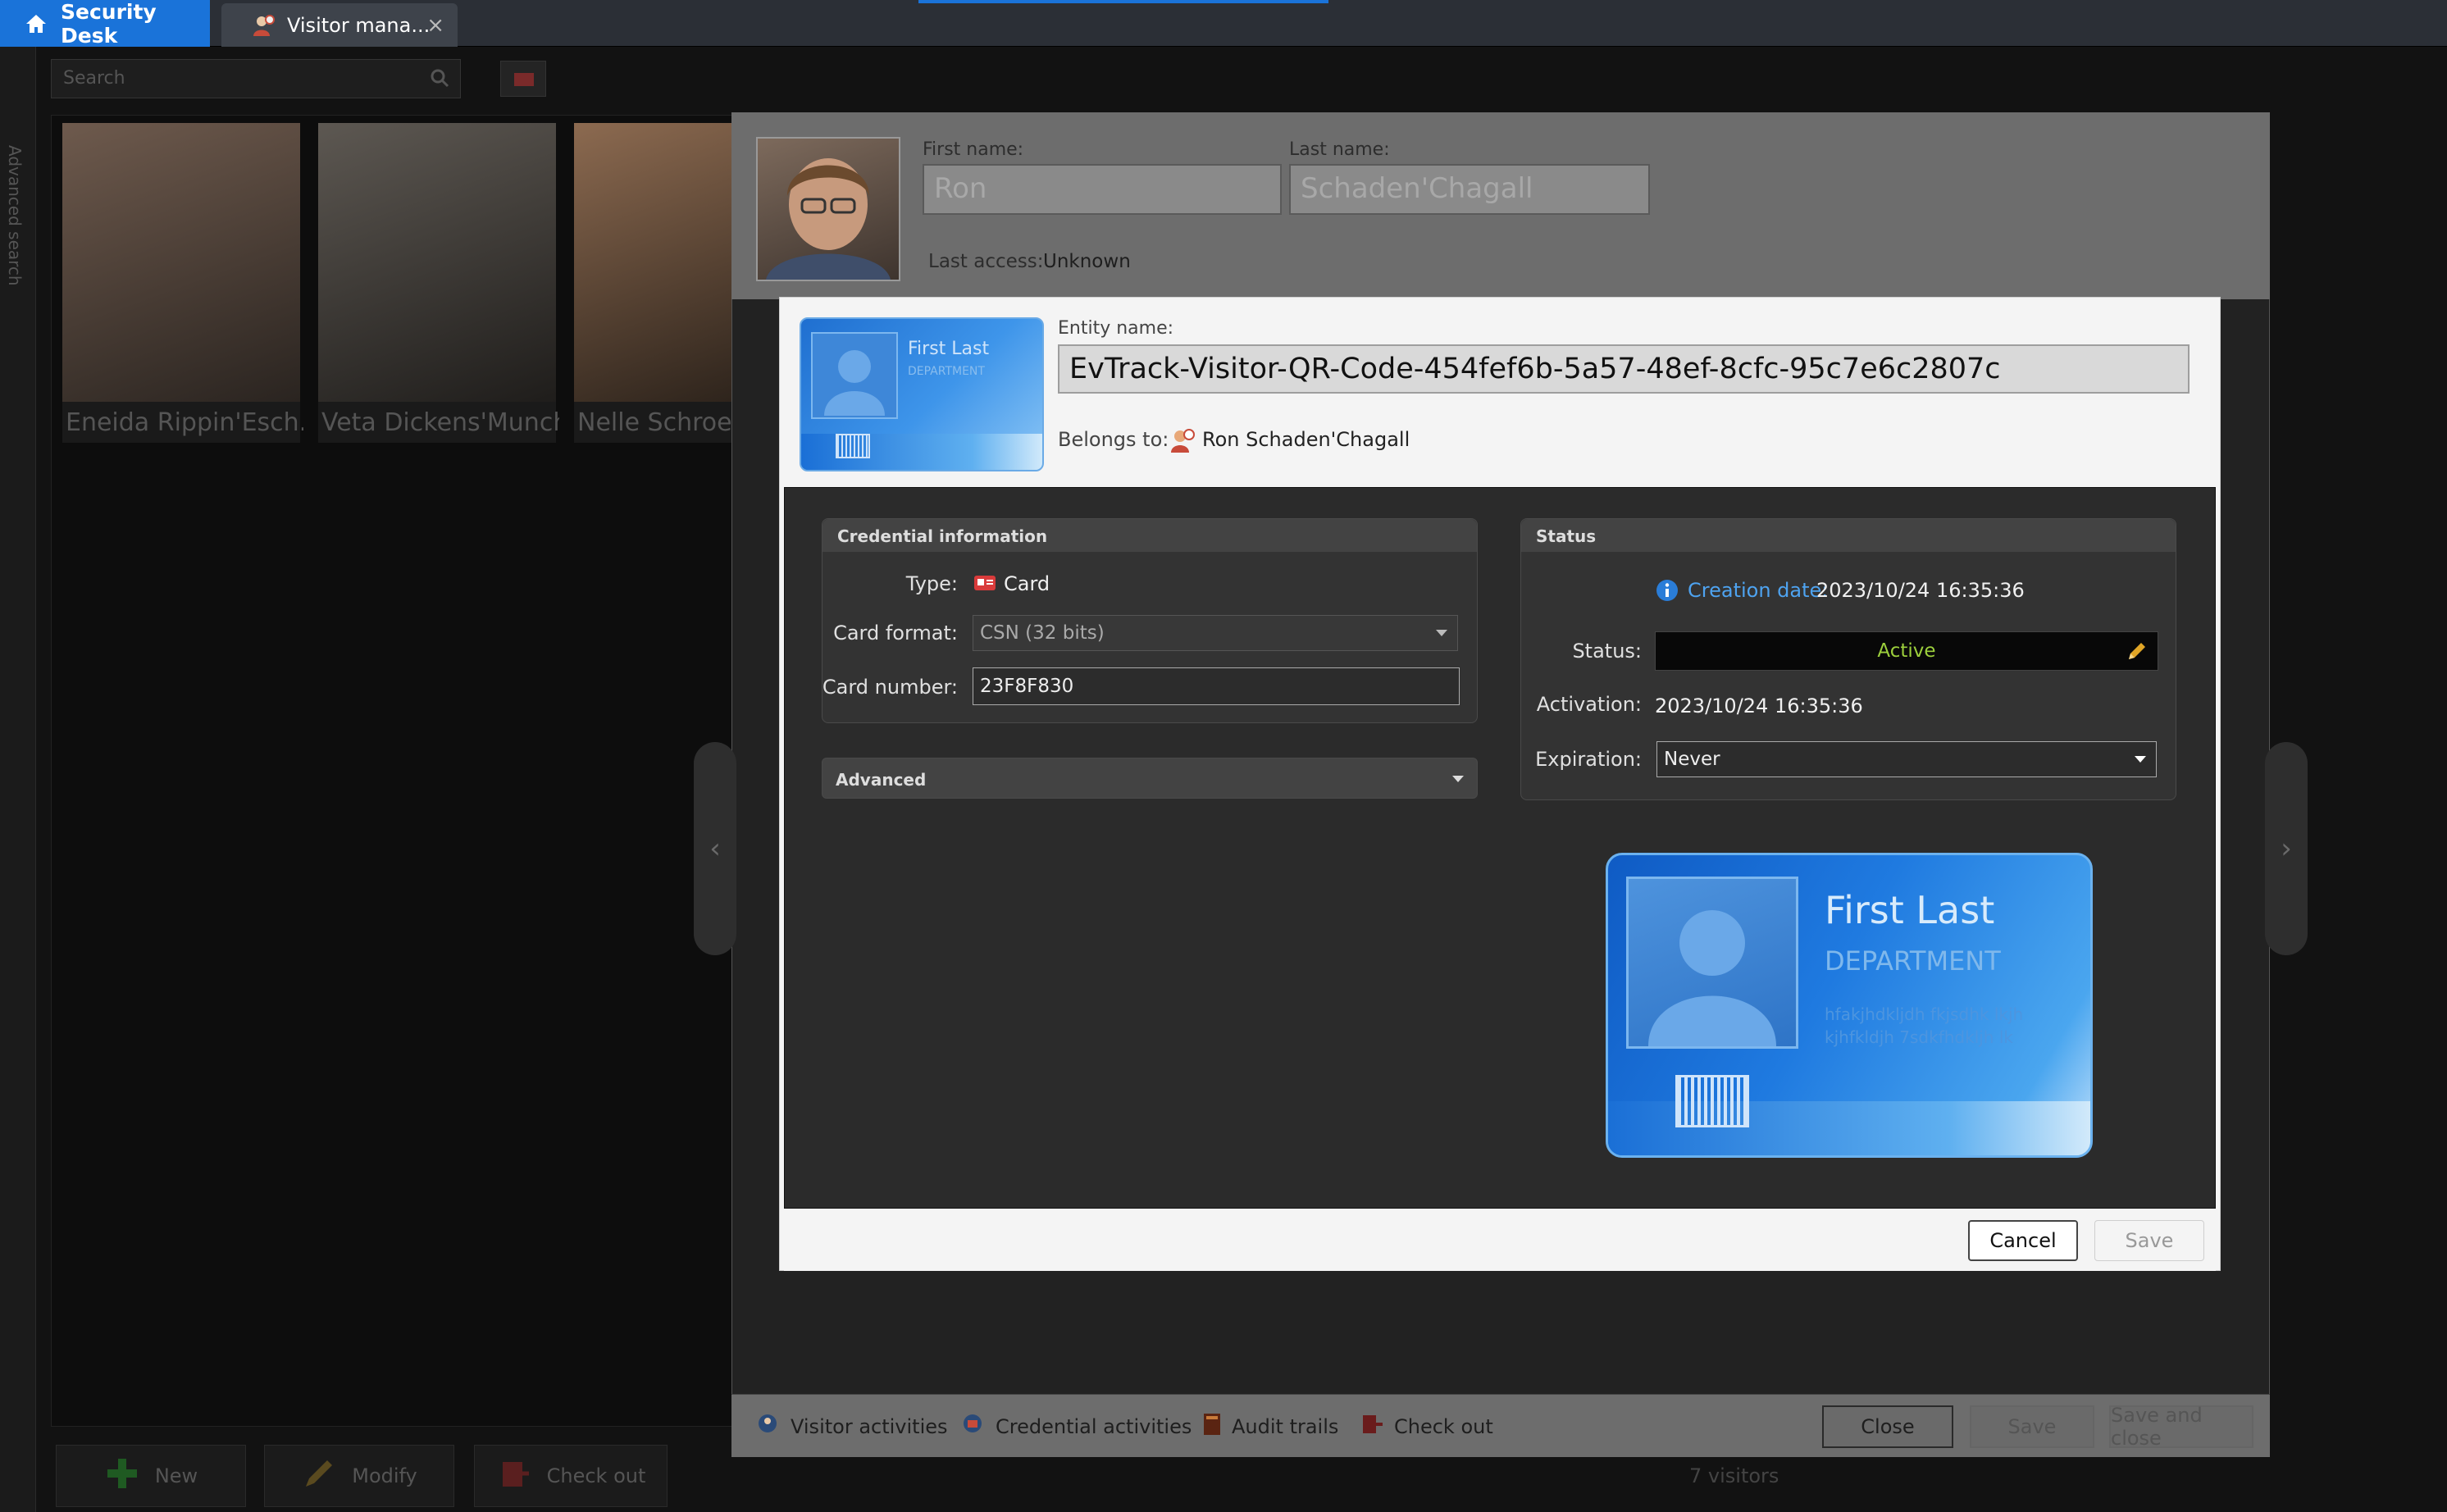 The height and width of the screenshot is (1512, 2447). I want to click on visitor-card: Veta Dickens'Munch, so click(438, 283).